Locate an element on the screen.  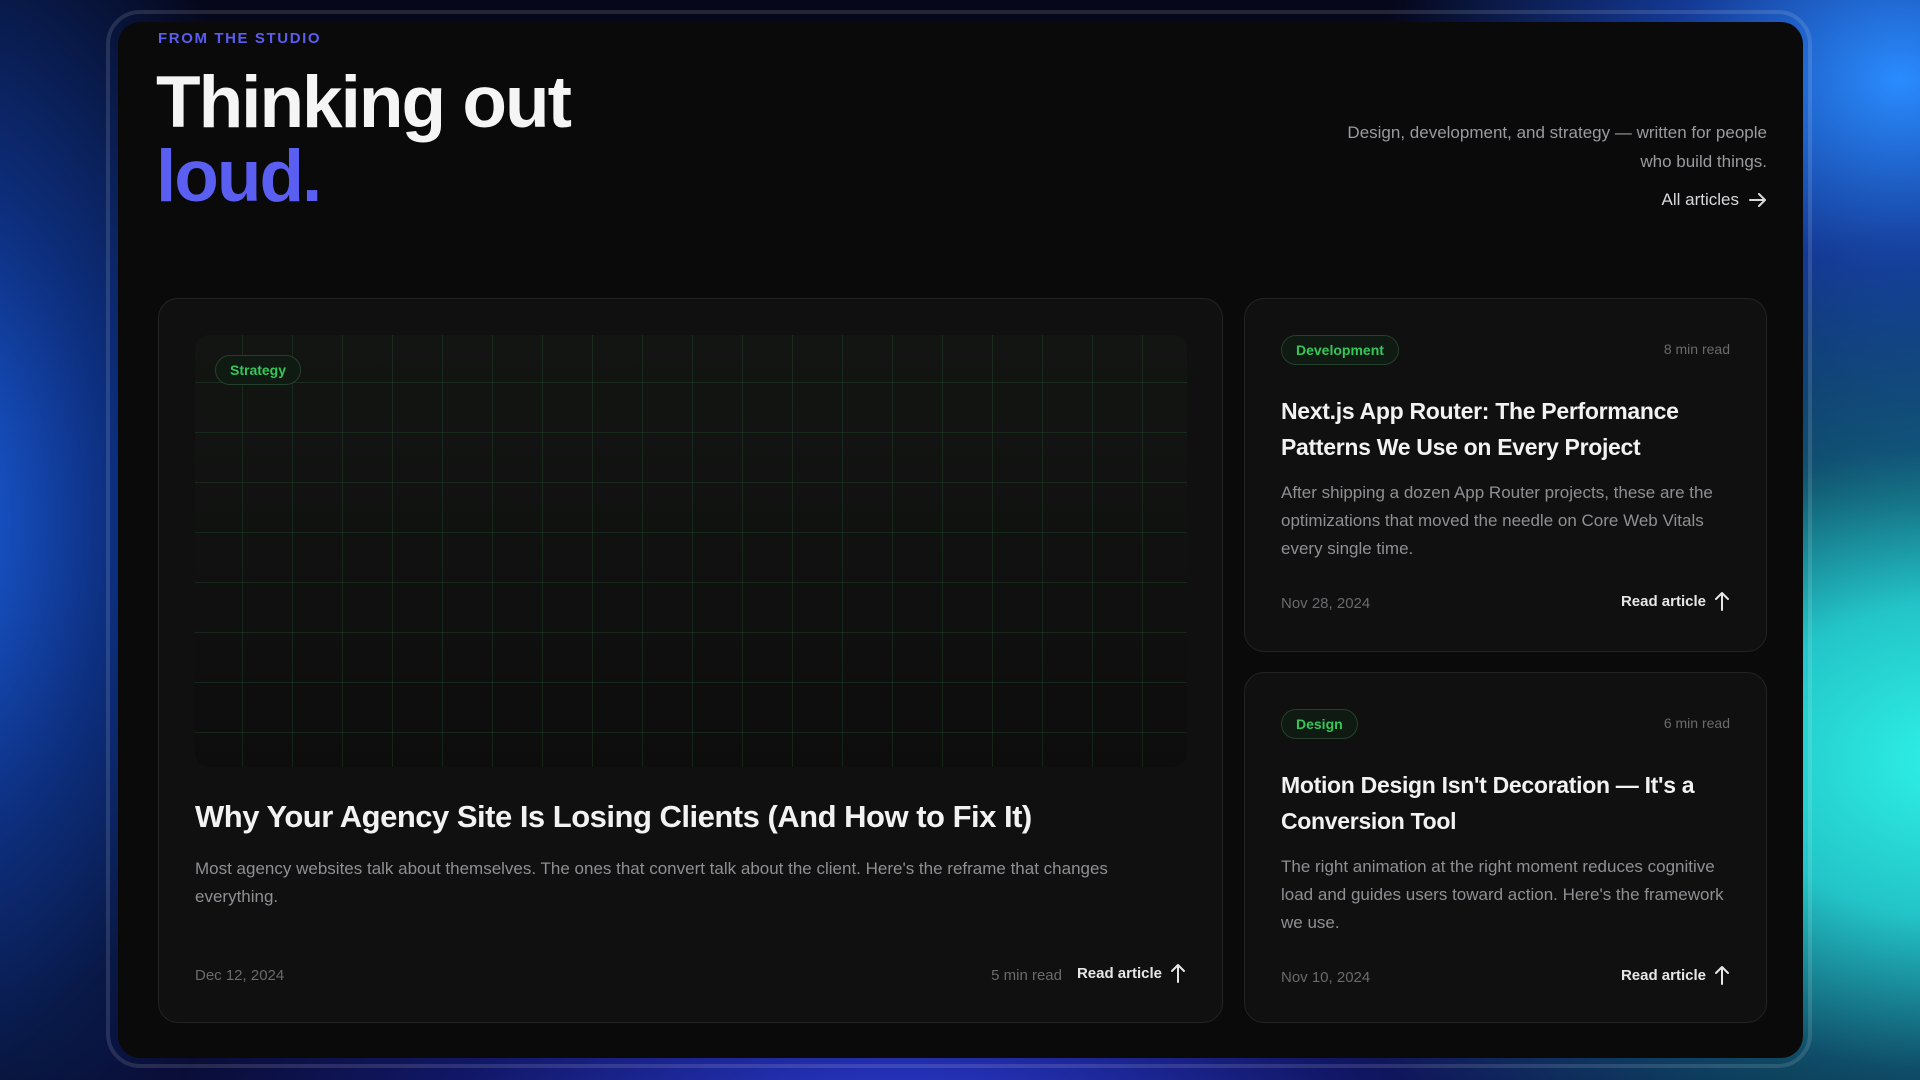
all-articles-link: All articles is located at coordinates (1714, 200).